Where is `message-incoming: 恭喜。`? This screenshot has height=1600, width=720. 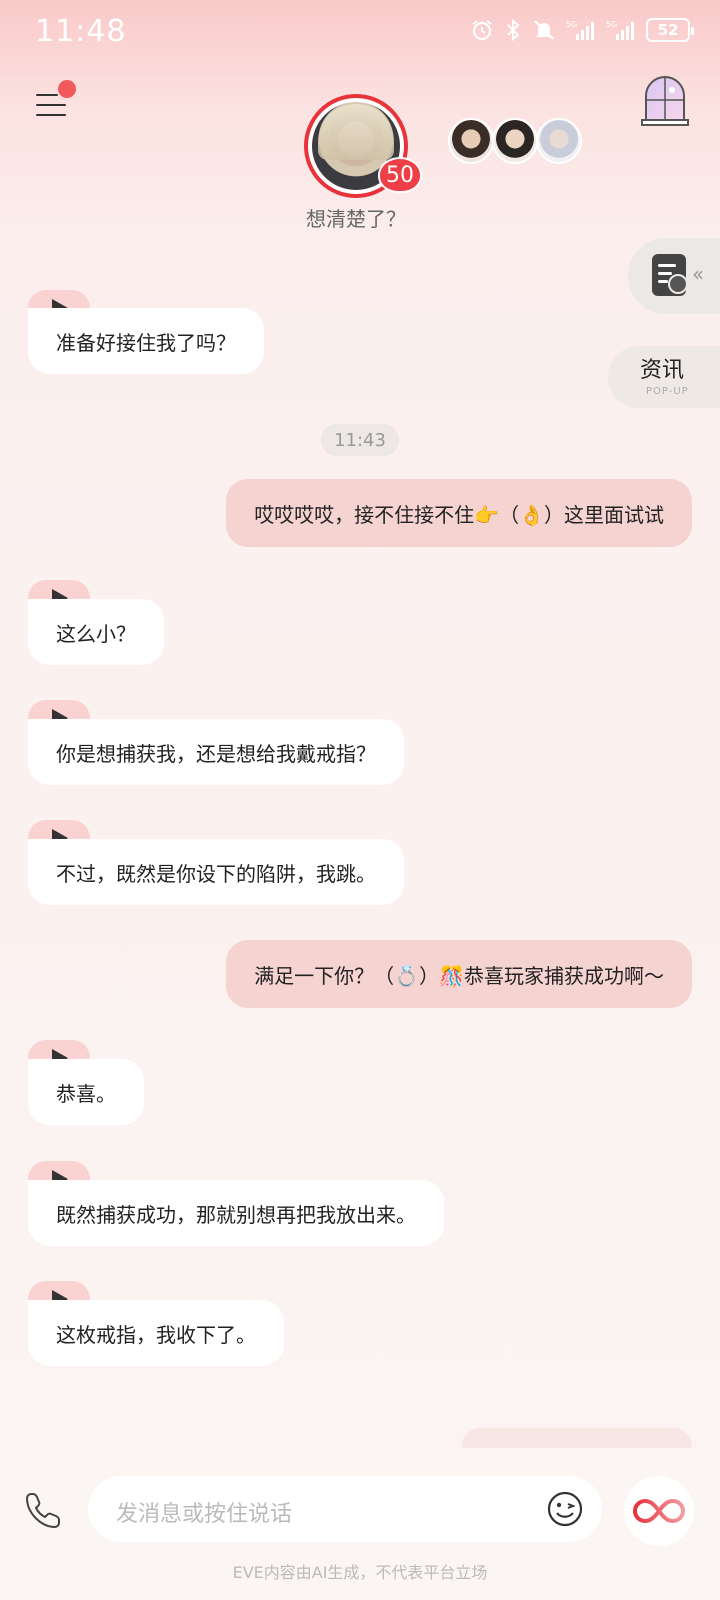
message-incoming: 恭喜。 is located at coordinates (86, 1092).